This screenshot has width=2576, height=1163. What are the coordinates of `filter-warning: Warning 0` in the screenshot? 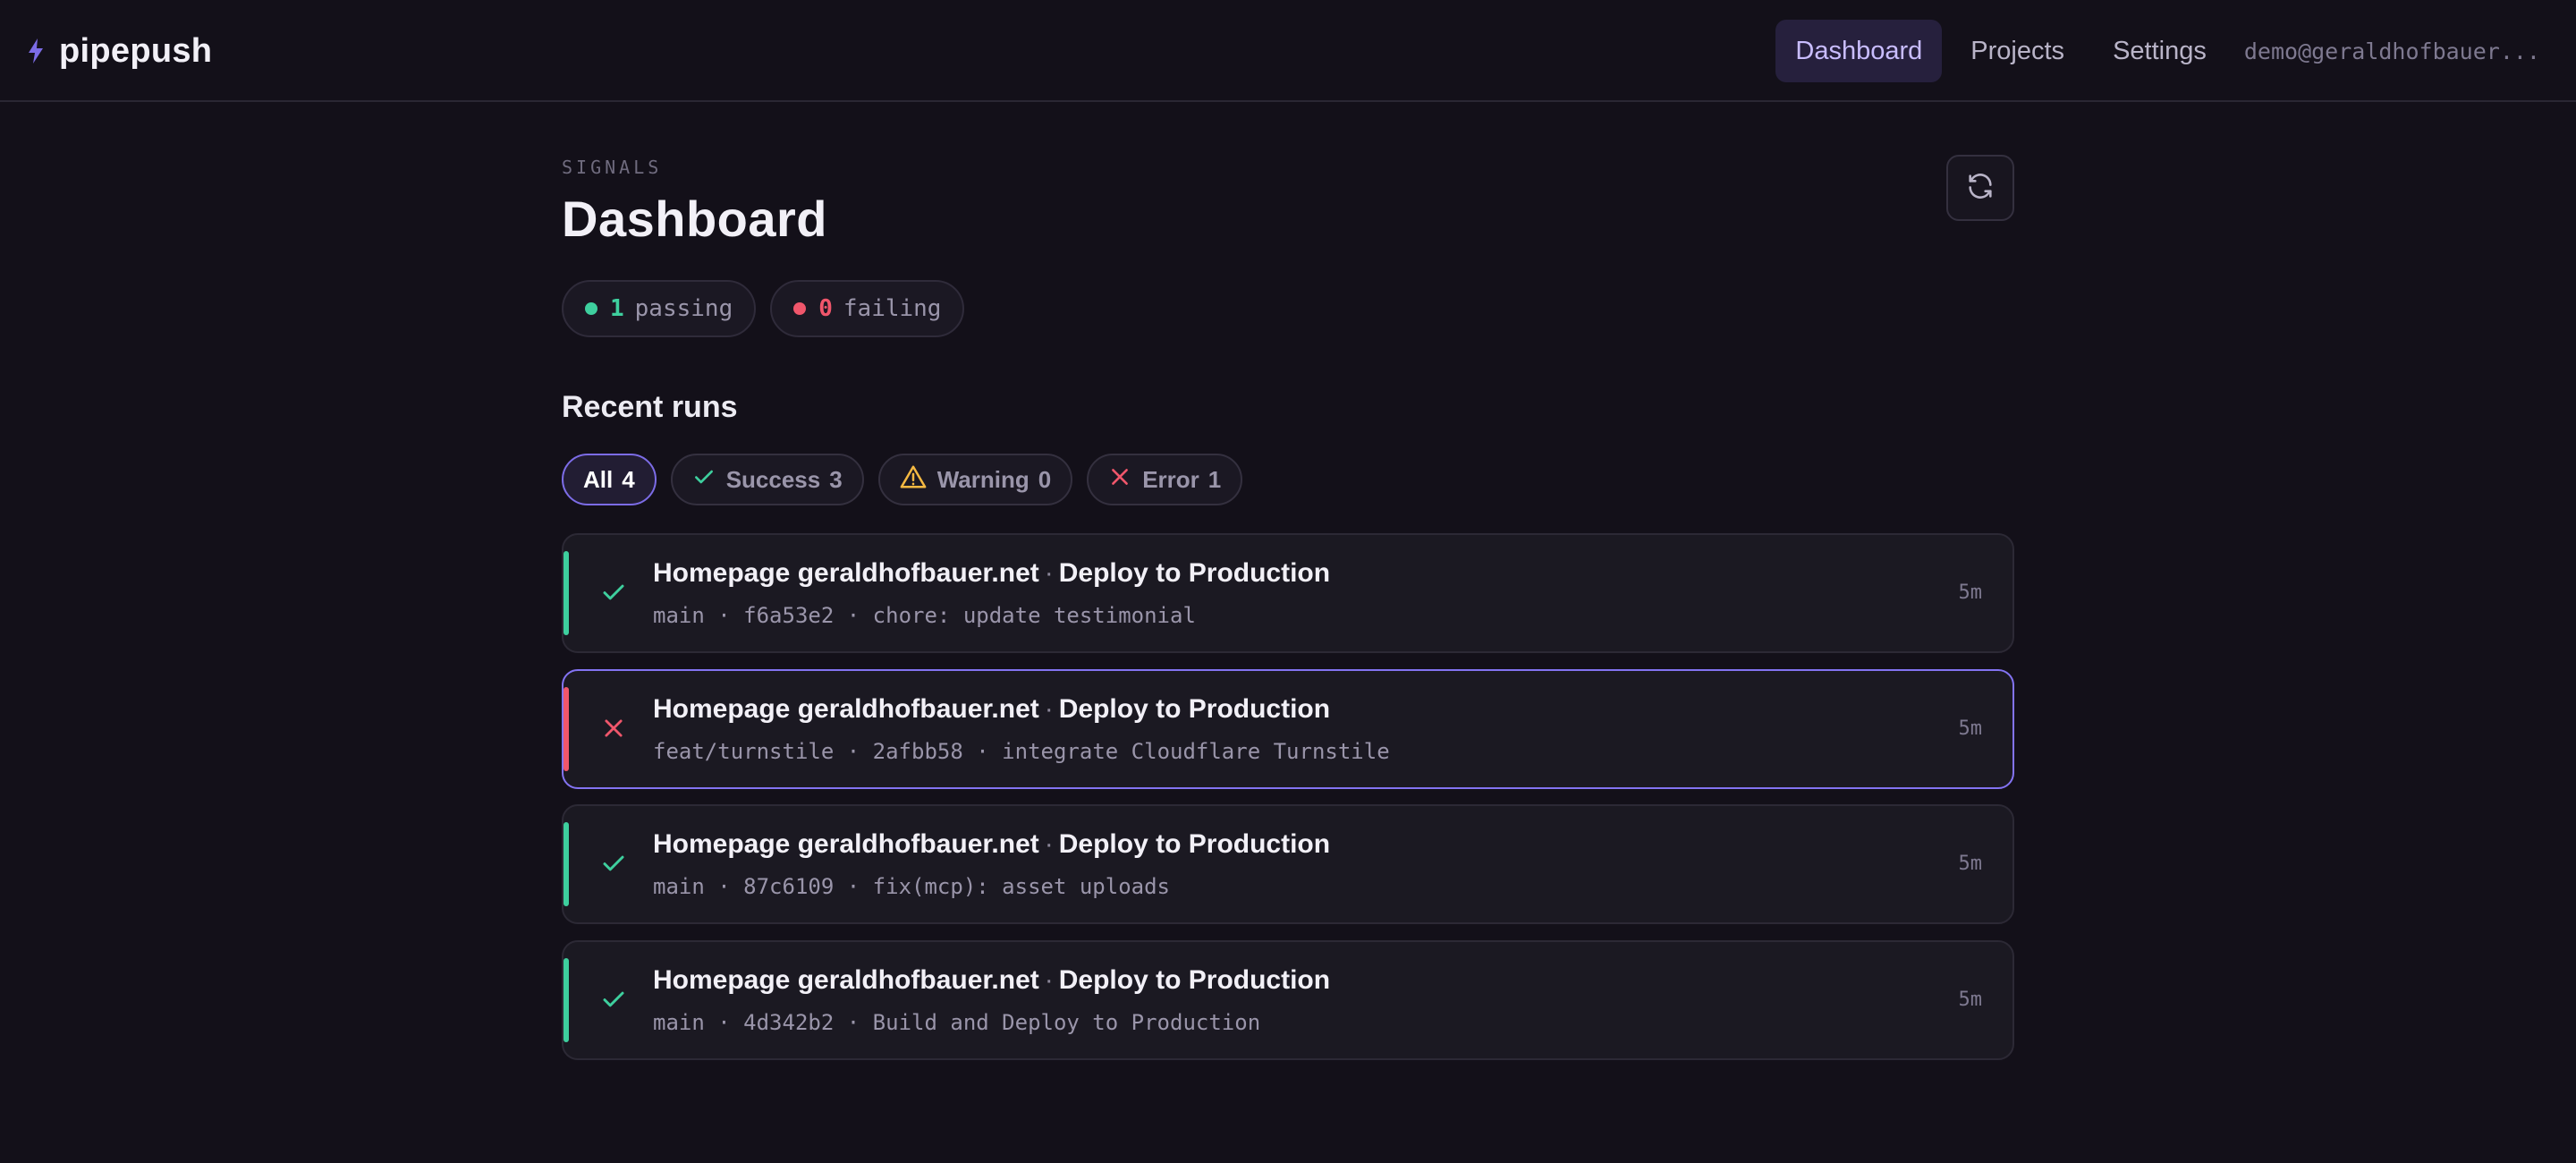 It's located at (975, 479).